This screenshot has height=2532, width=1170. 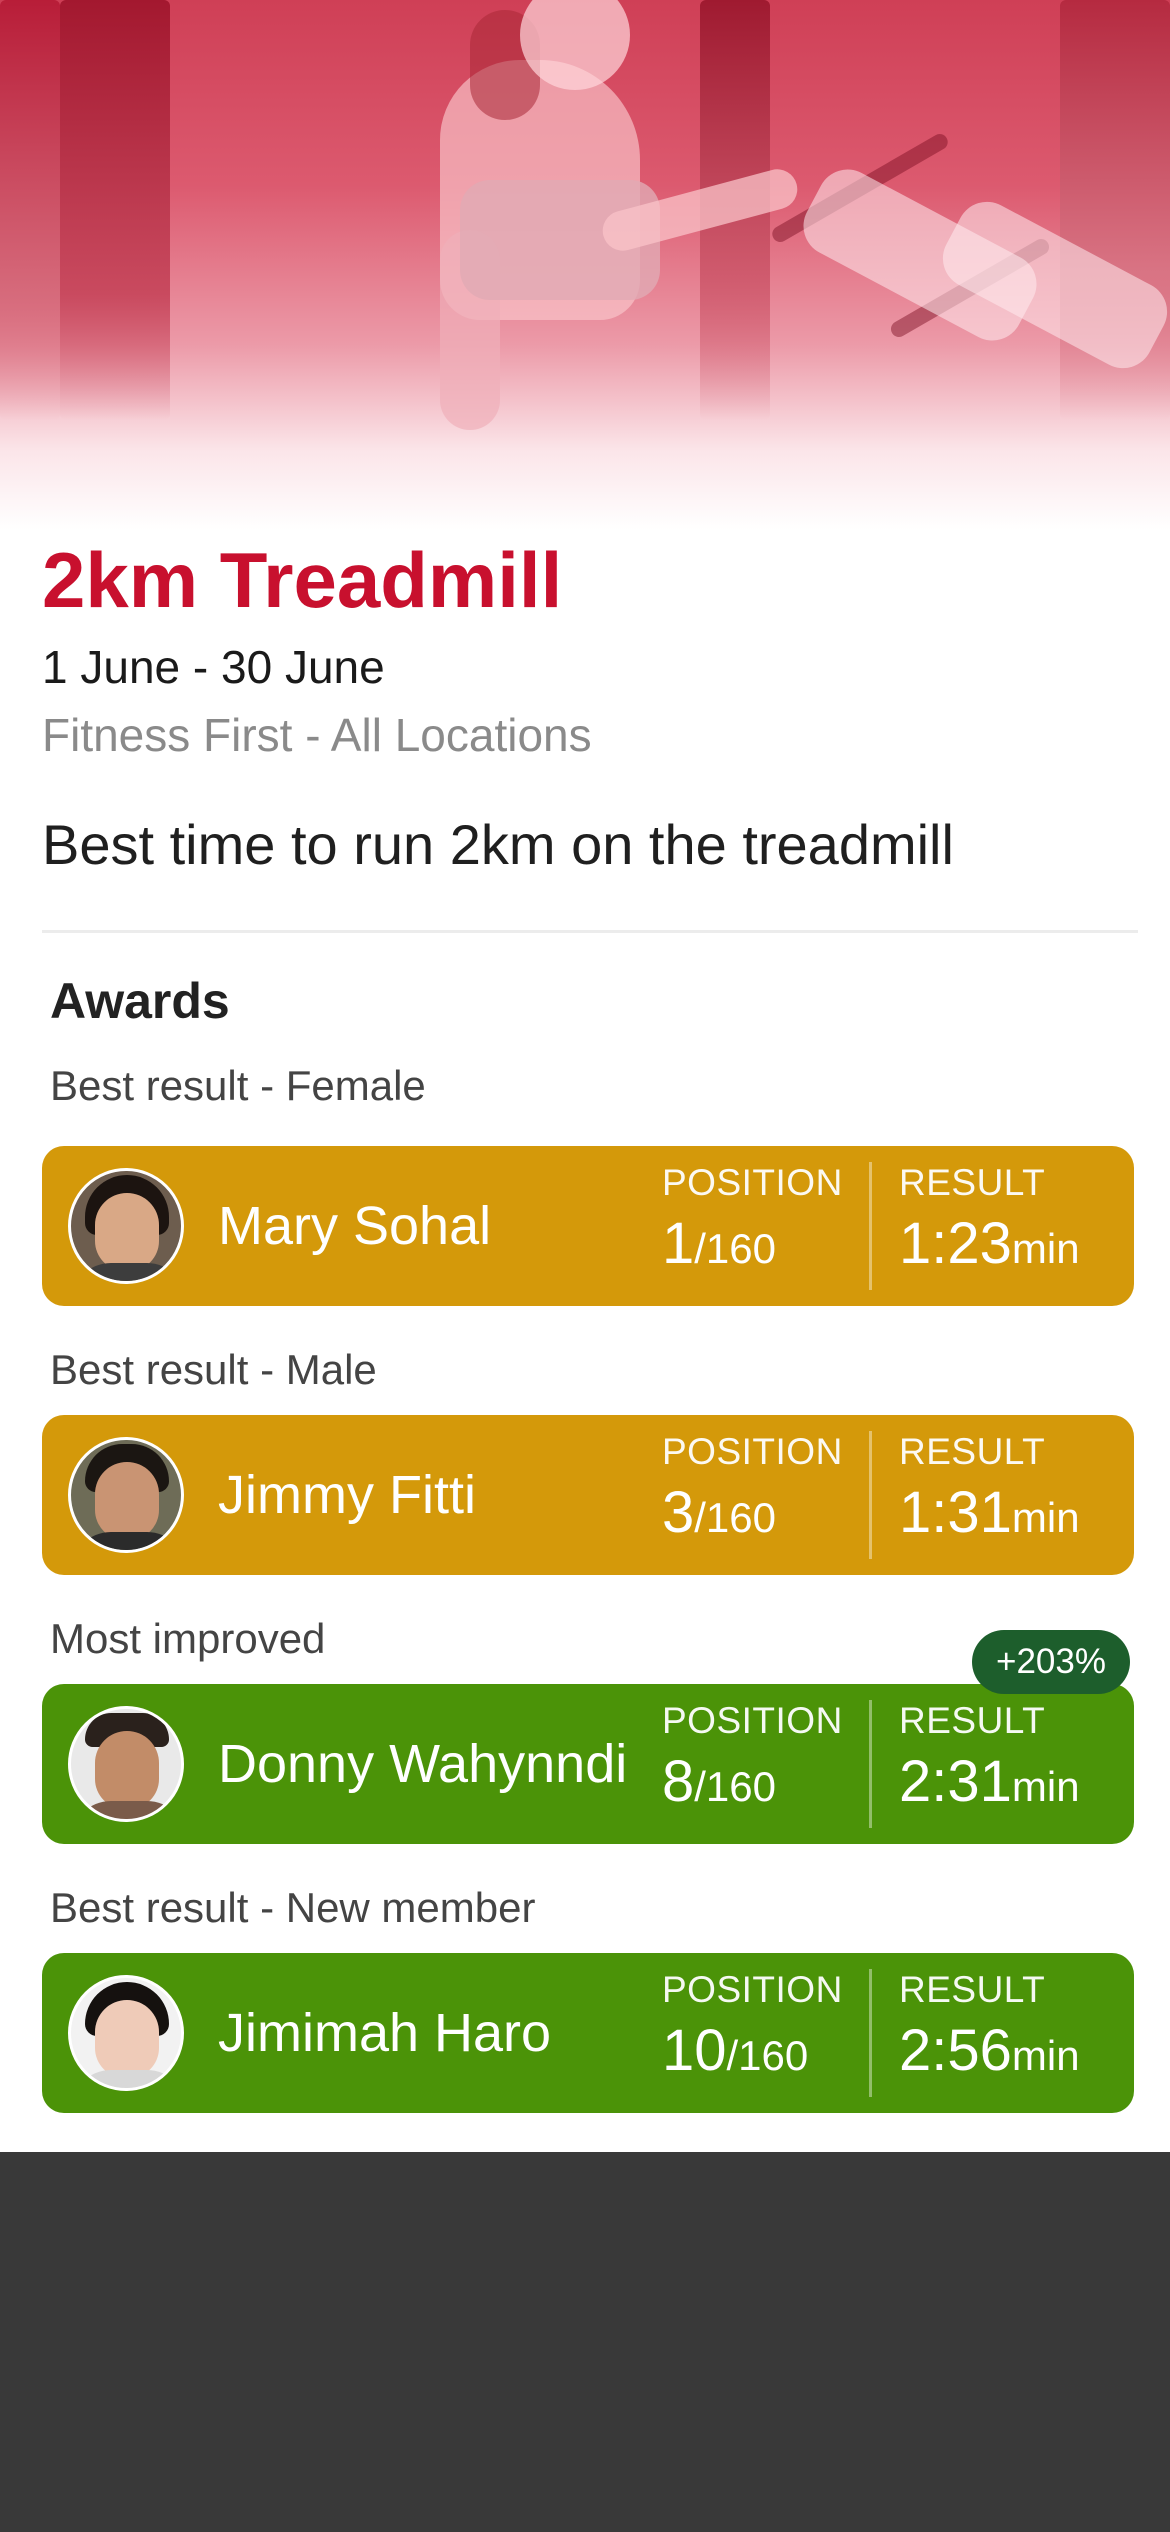 I want to click on position-stat: POSITION 3/160, so click(x=752, y=1488).